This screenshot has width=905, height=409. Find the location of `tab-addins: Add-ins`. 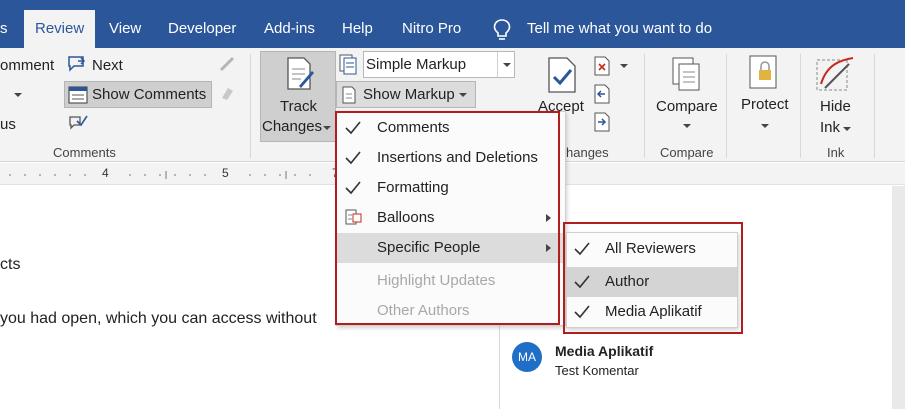

tab-addins: Add-ins is located at coordinates (289, 29).